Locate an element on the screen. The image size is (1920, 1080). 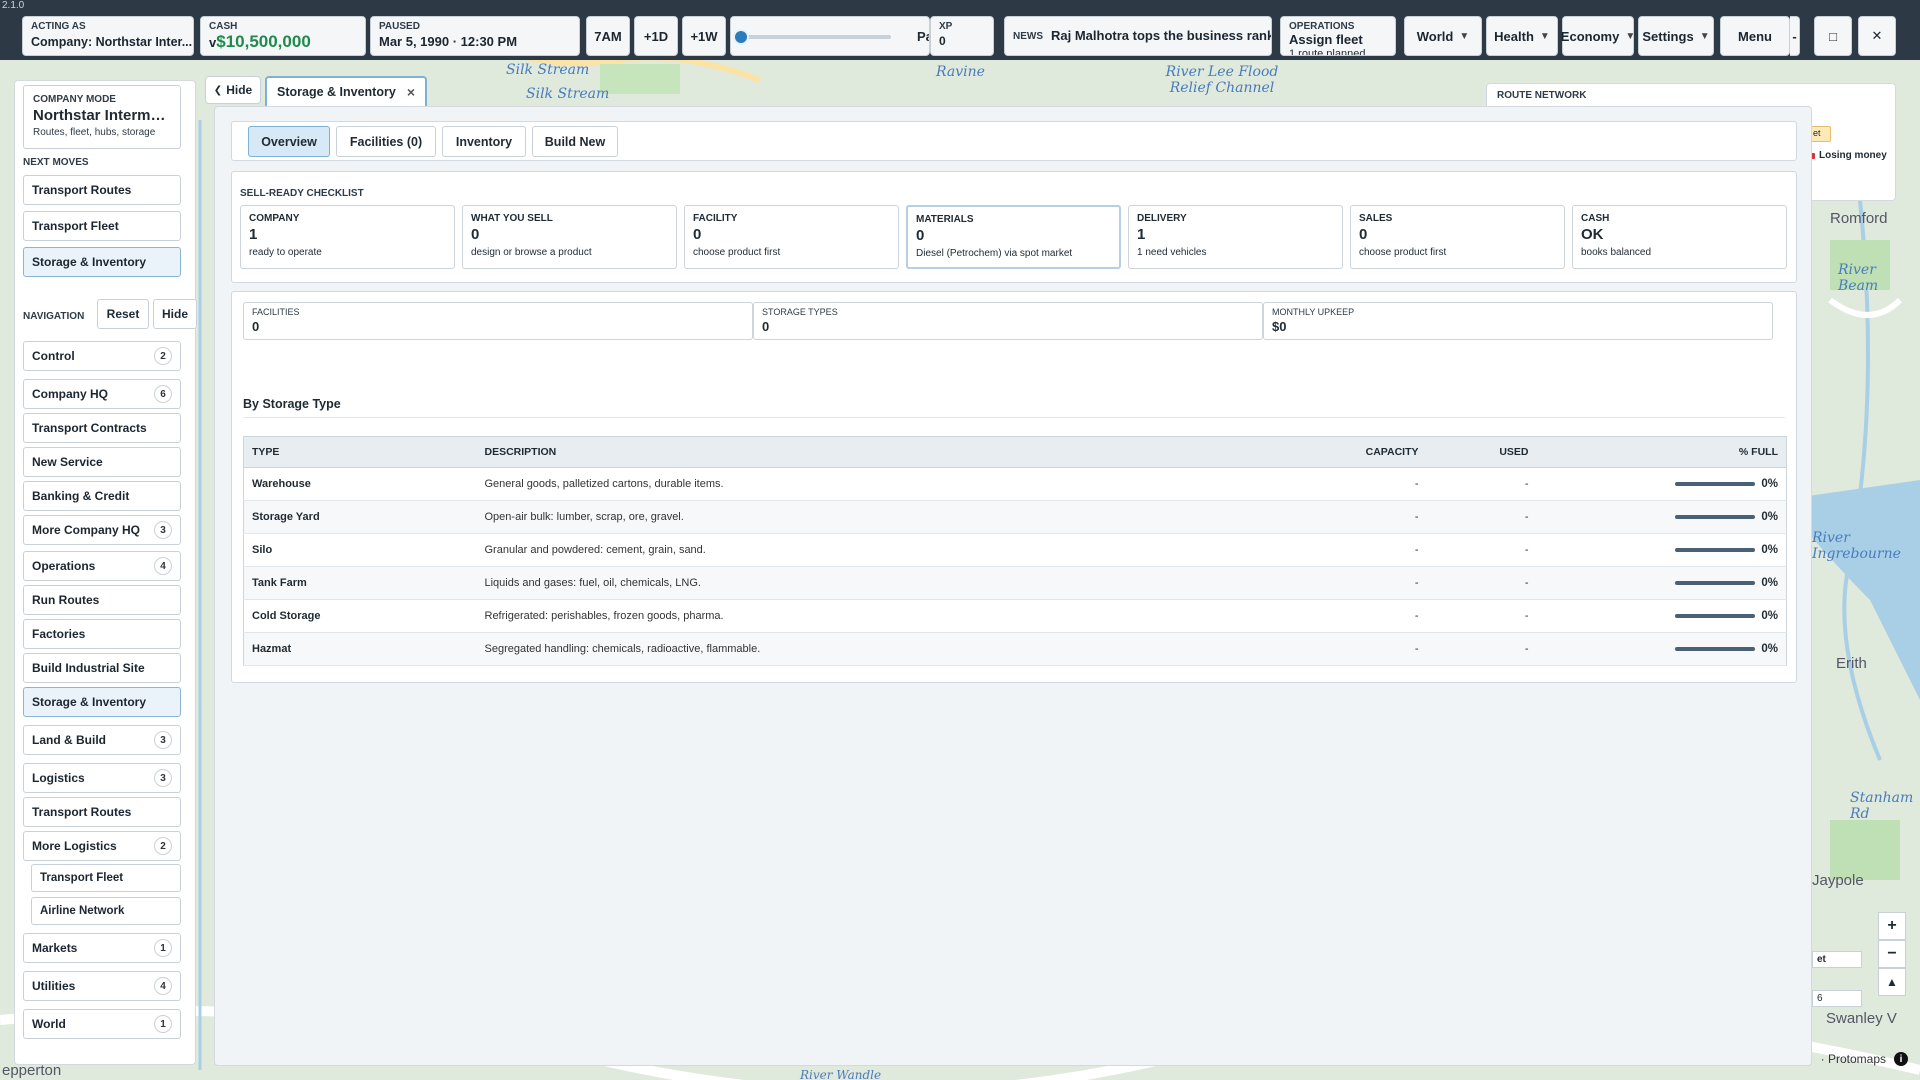
tab-inventory: Inventory is located at coordinates (484, 141).